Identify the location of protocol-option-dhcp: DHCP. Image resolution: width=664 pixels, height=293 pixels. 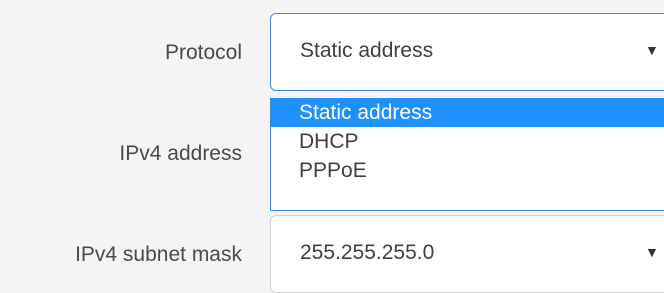
(467, 141).